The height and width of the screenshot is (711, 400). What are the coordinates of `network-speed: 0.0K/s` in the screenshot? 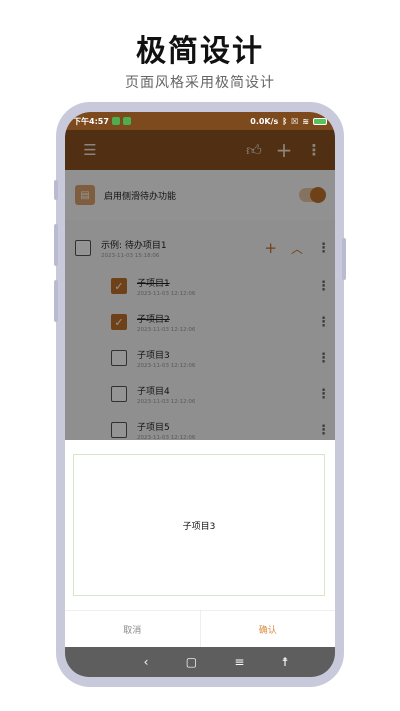 It's located at (264, 121).